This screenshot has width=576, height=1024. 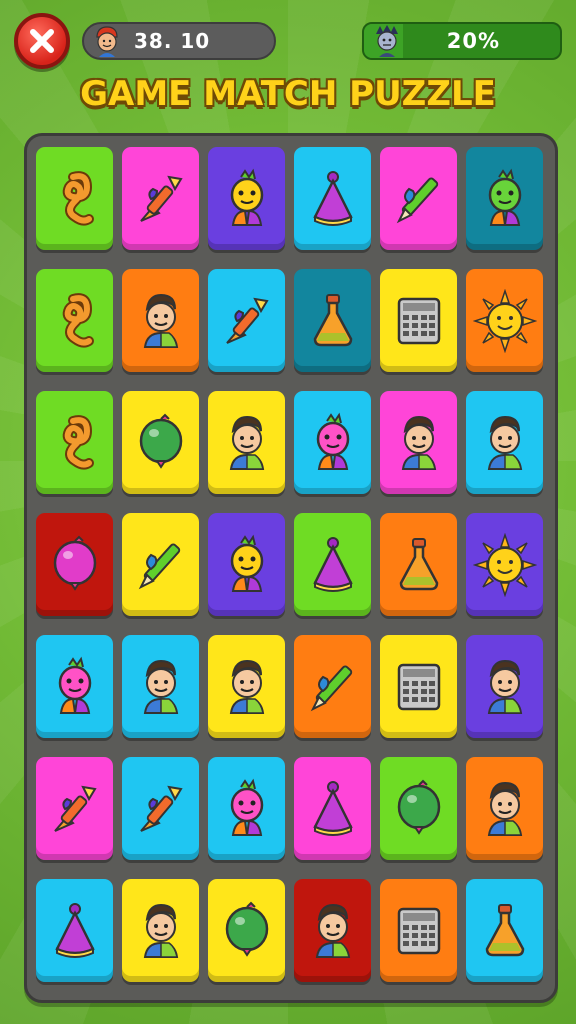 I want to click on player-avatar-icon, so click(x=107, y=41).